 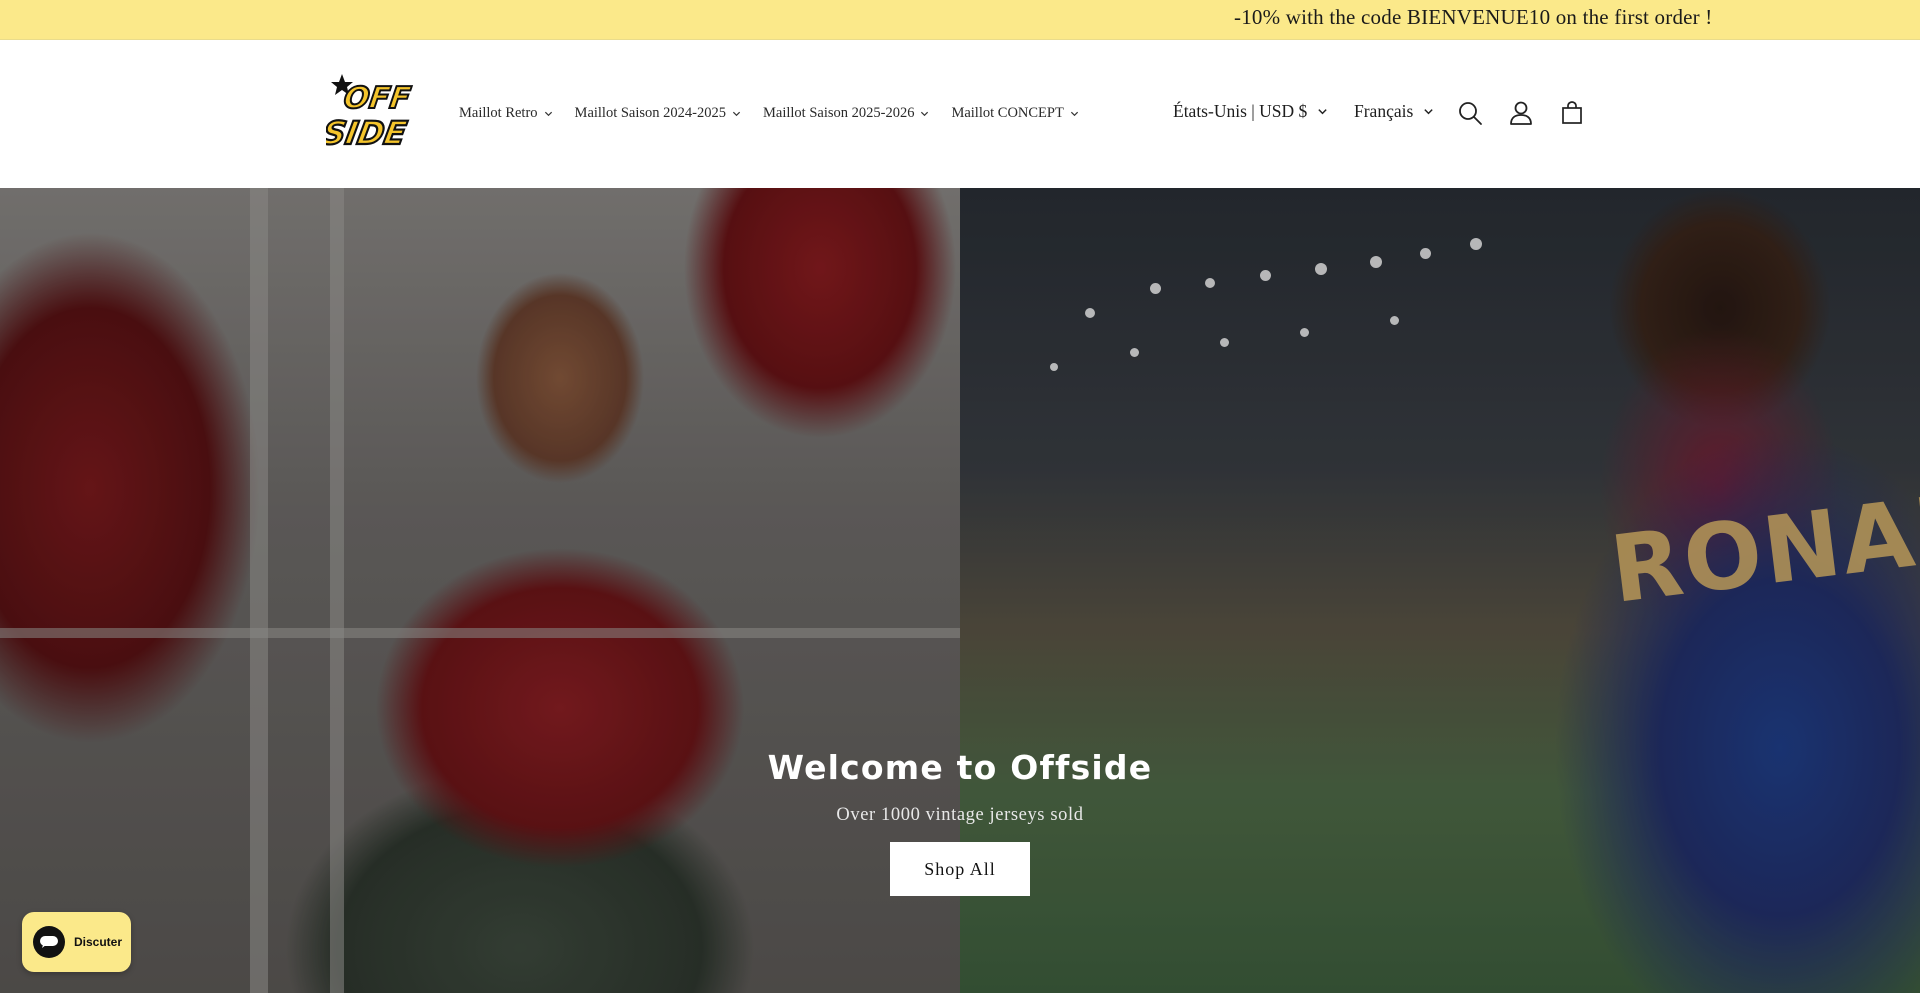 I want to click on search-icon, so click(x=1470, y=113).